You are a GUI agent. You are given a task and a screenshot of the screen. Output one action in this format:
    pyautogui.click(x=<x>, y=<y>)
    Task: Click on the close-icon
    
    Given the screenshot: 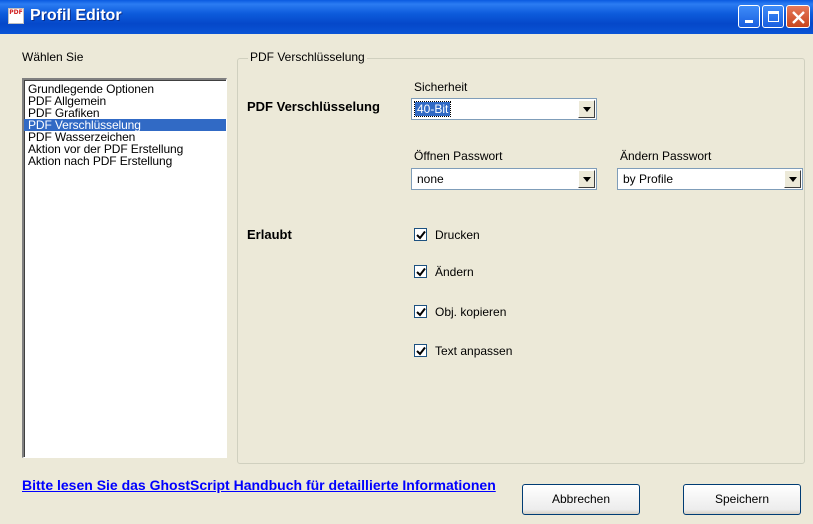 What is the action you would take?
    pyautogui.click(x=798, y=17)
    